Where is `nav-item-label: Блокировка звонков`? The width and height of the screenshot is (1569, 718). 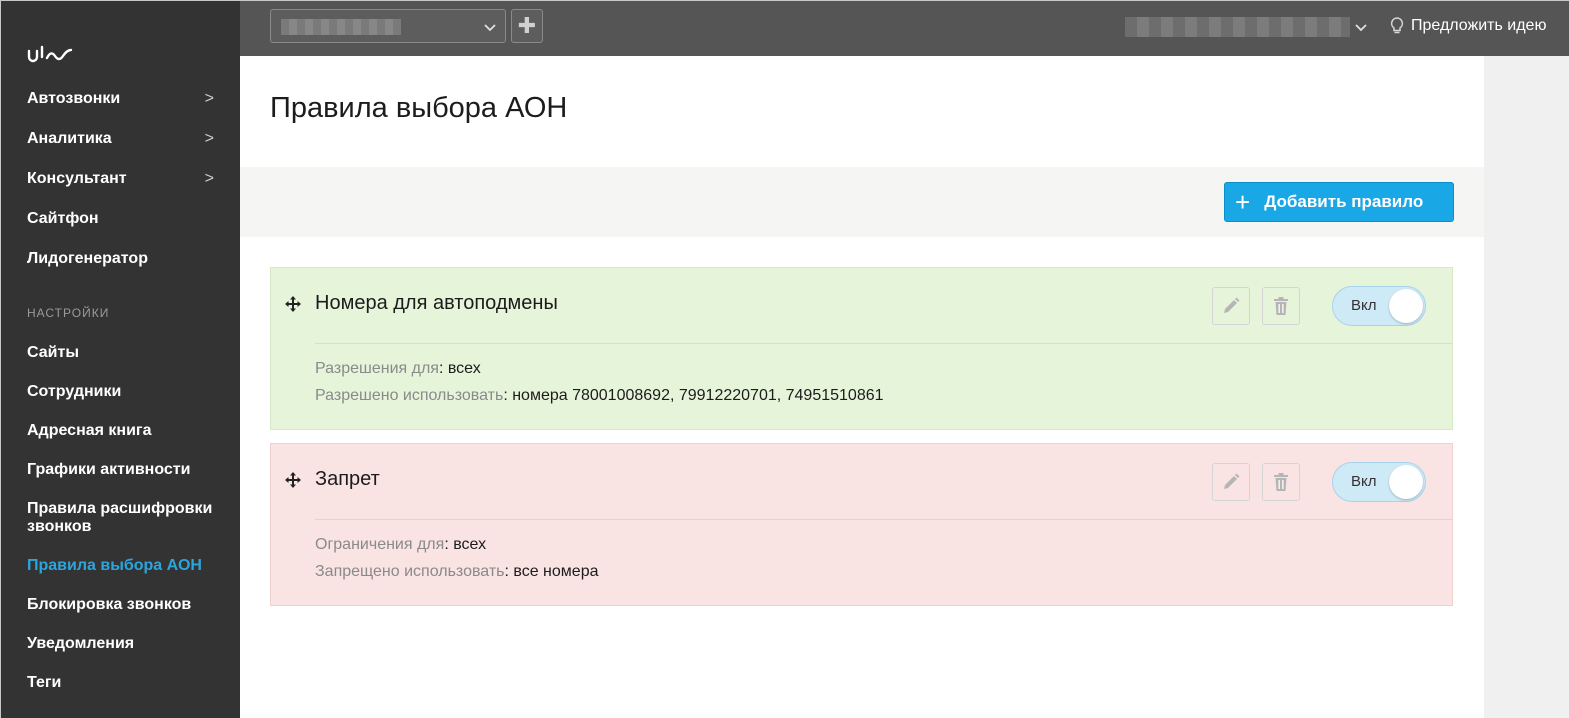
nav-item-label: Блокировка звонков is located at coordinates (109, 604).